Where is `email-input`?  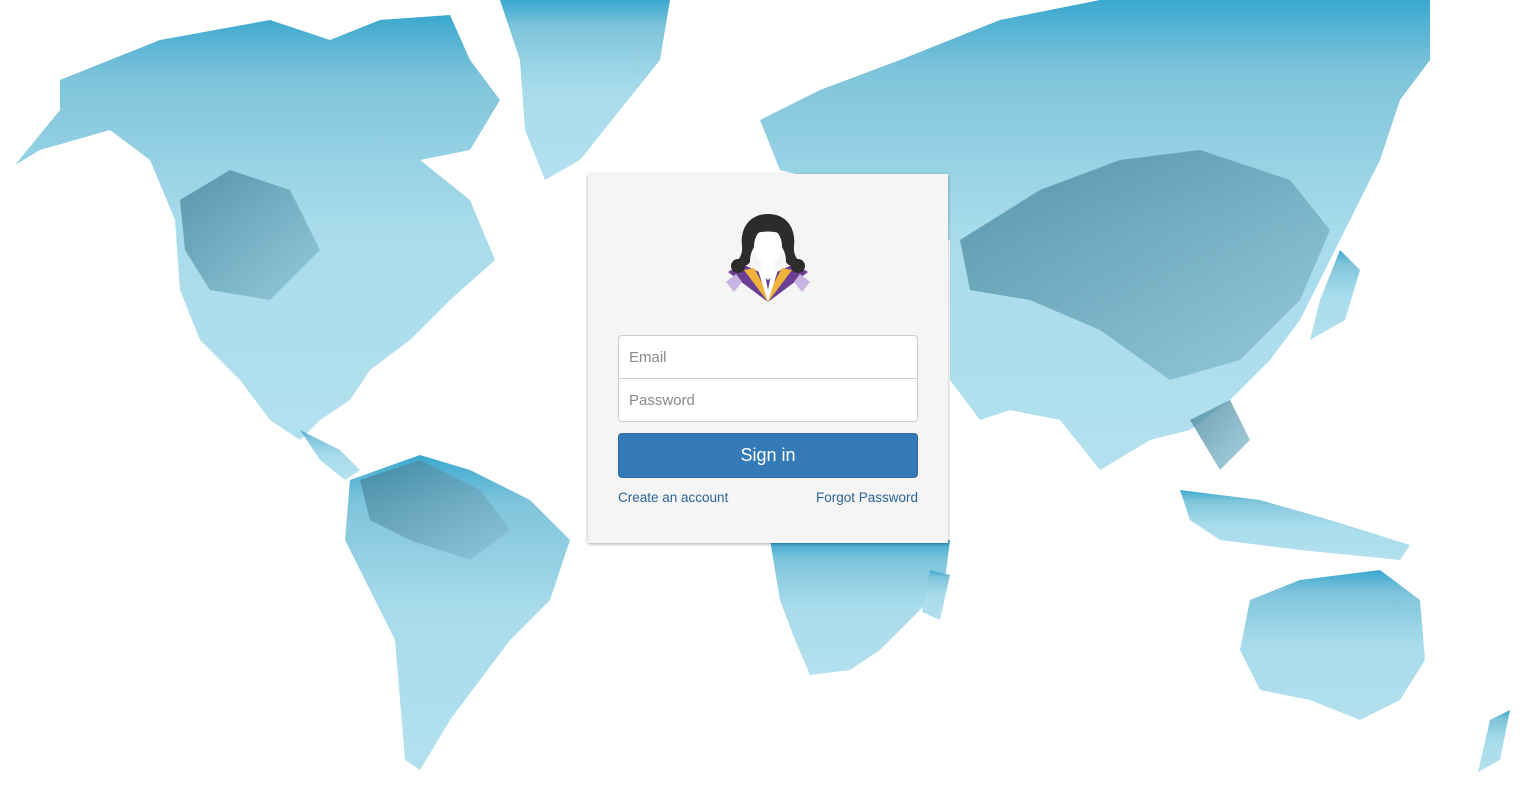 email-input is located at coordinates (768, 357).